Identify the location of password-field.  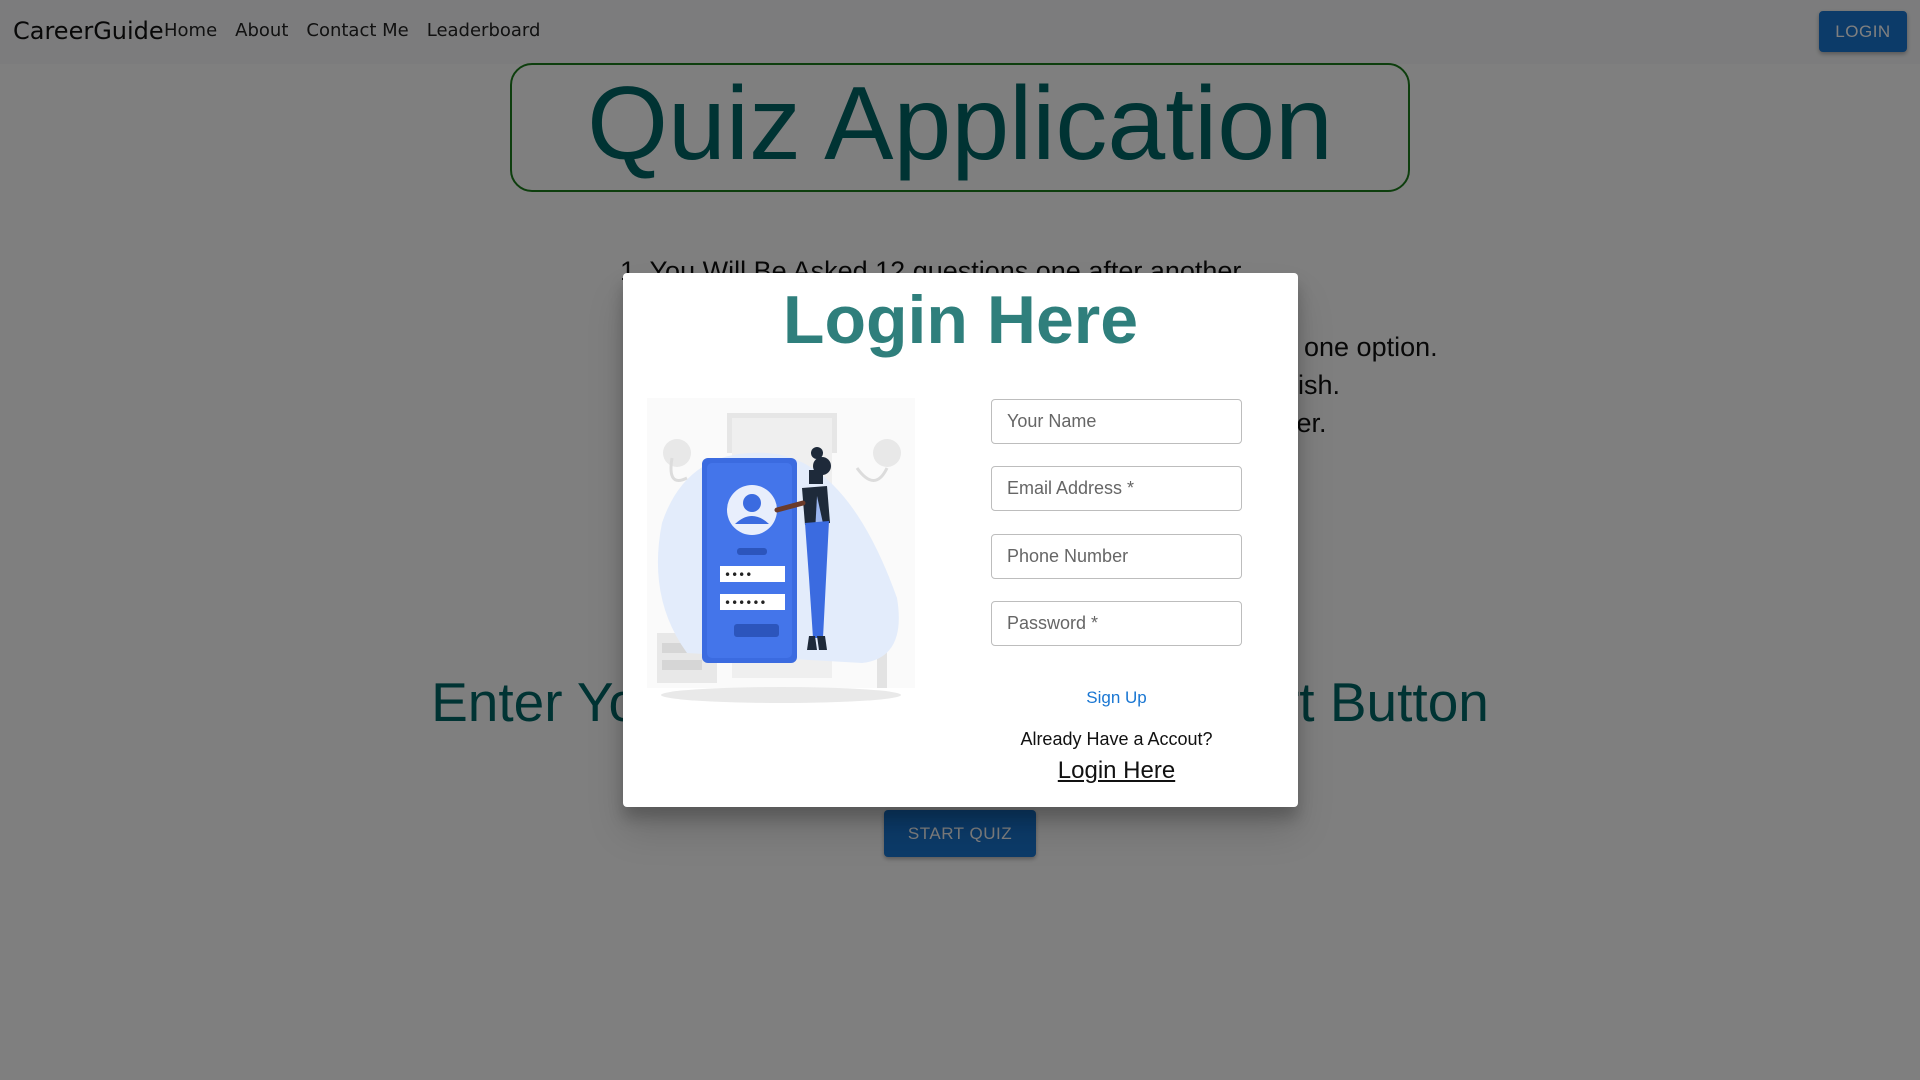
(1116, 623).